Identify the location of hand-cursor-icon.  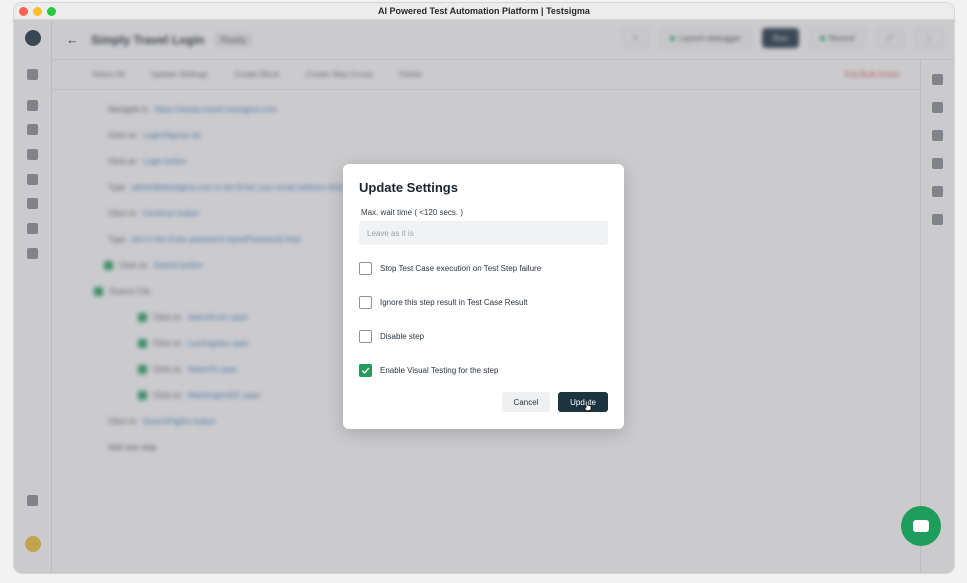
(587, 406).